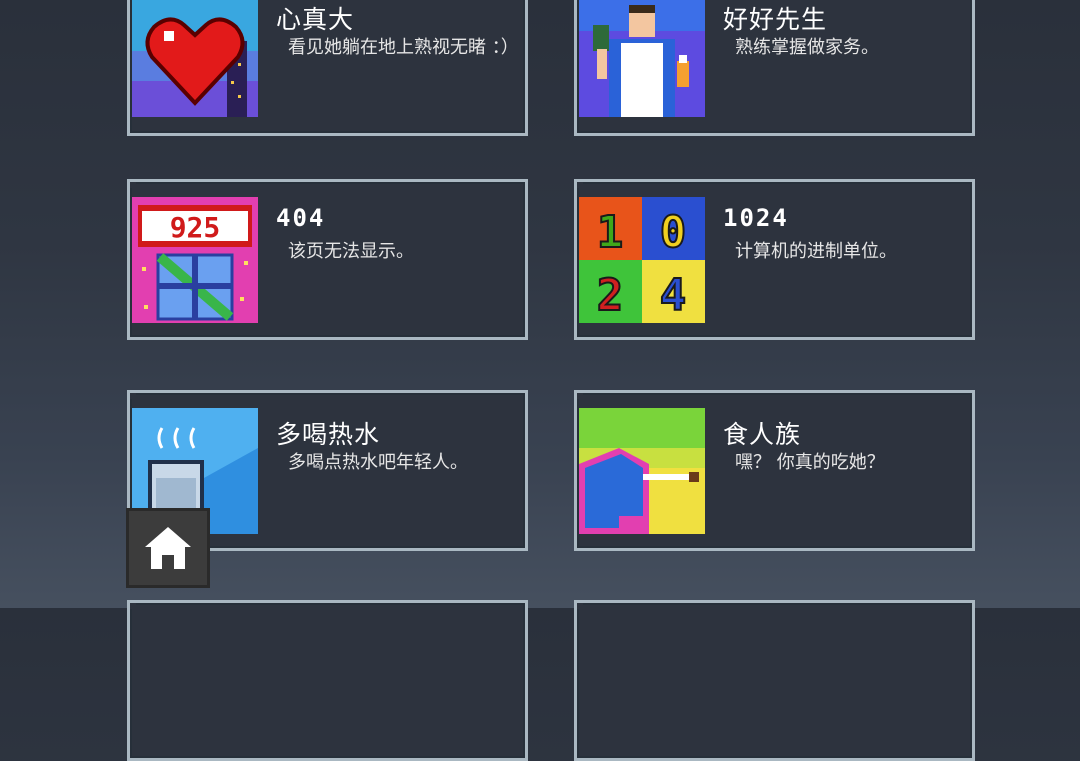  I want to click on home-icon, so click(168, 548).